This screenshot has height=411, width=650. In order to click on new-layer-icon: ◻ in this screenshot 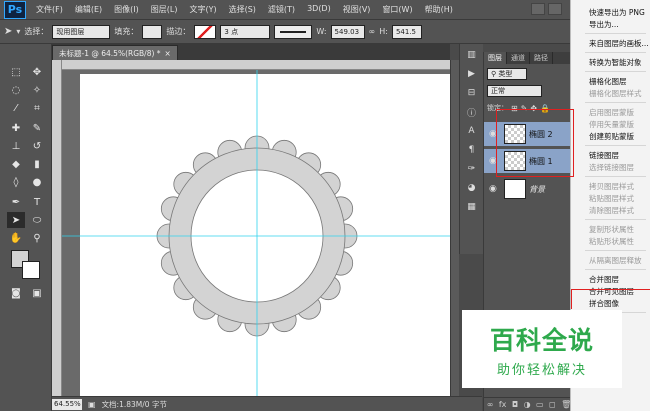, I will do `click(552, 404)`.